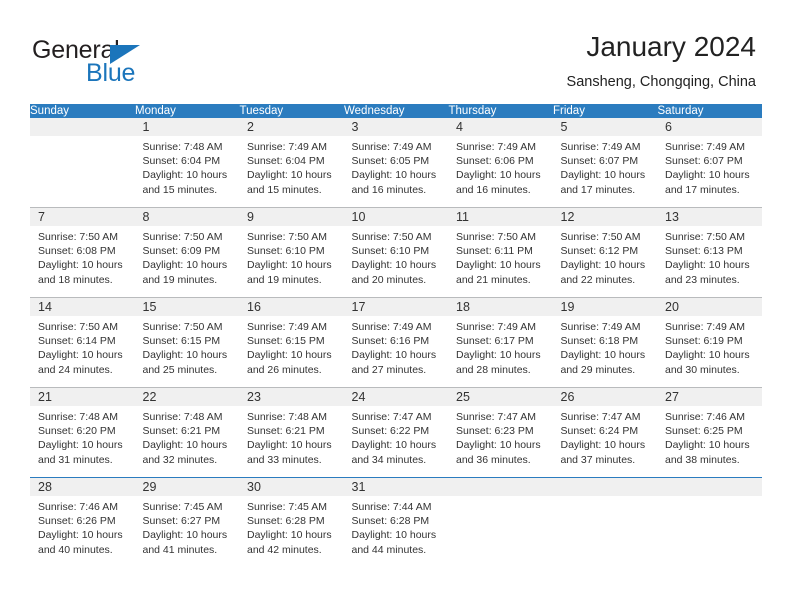  What do you see at coordinates (709, 397) in the screenshot?
I see `day-number: 27` at bounding box center [709, 397].